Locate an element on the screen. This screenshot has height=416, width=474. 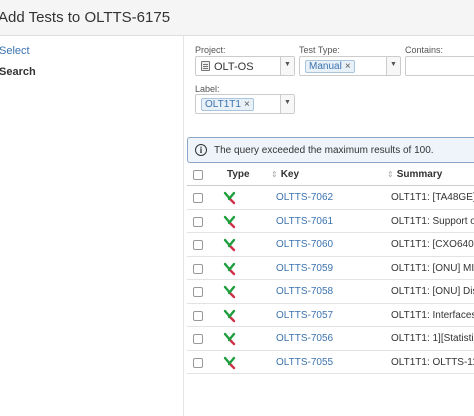
dialog-header: Add Tests to OLTTS-6175 is located at coordinates (237, 18).